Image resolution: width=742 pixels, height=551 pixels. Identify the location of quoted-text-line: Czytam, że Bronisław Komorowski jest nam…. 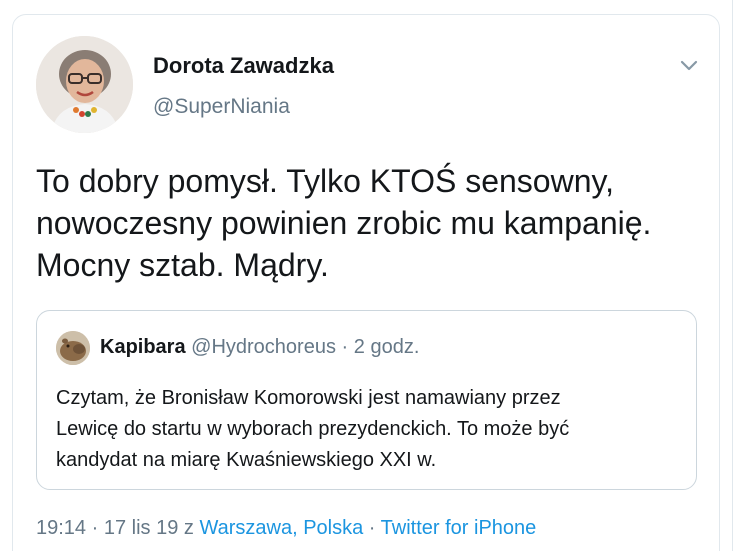
(308, 398).